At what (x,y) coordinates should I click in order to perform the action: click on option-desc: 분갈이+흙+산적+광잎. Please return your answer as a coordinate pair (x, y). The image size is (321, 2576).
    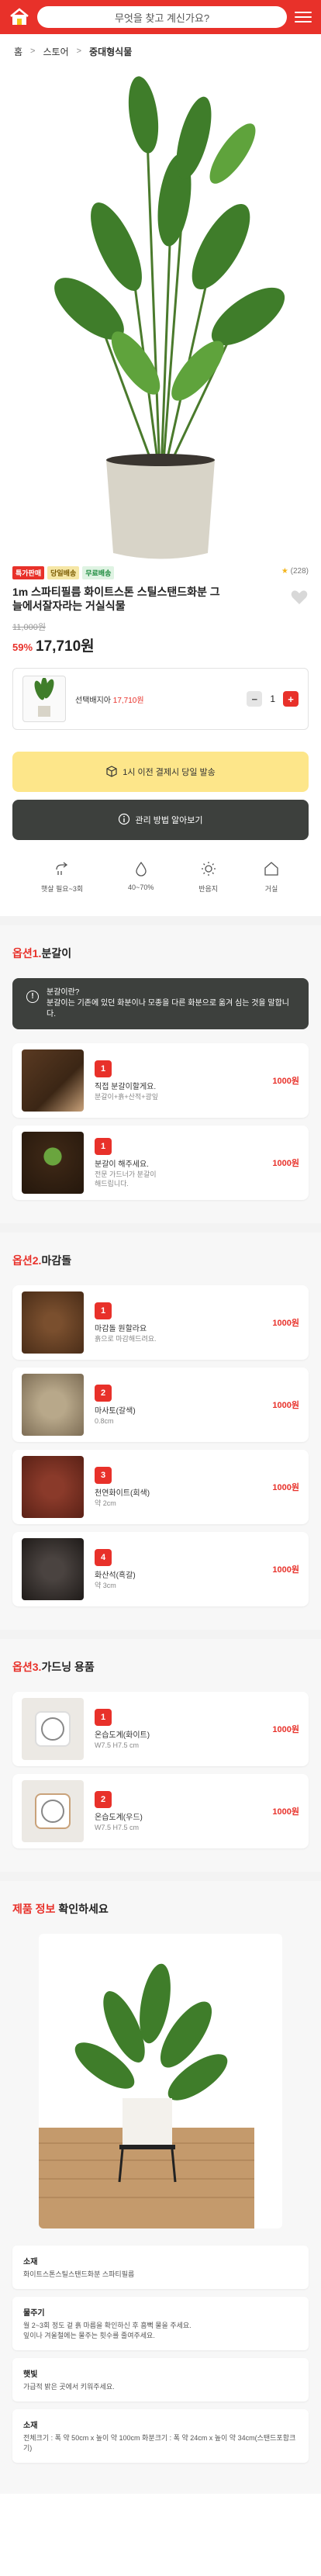
    Looking at the image, I should click on (127, 1096).